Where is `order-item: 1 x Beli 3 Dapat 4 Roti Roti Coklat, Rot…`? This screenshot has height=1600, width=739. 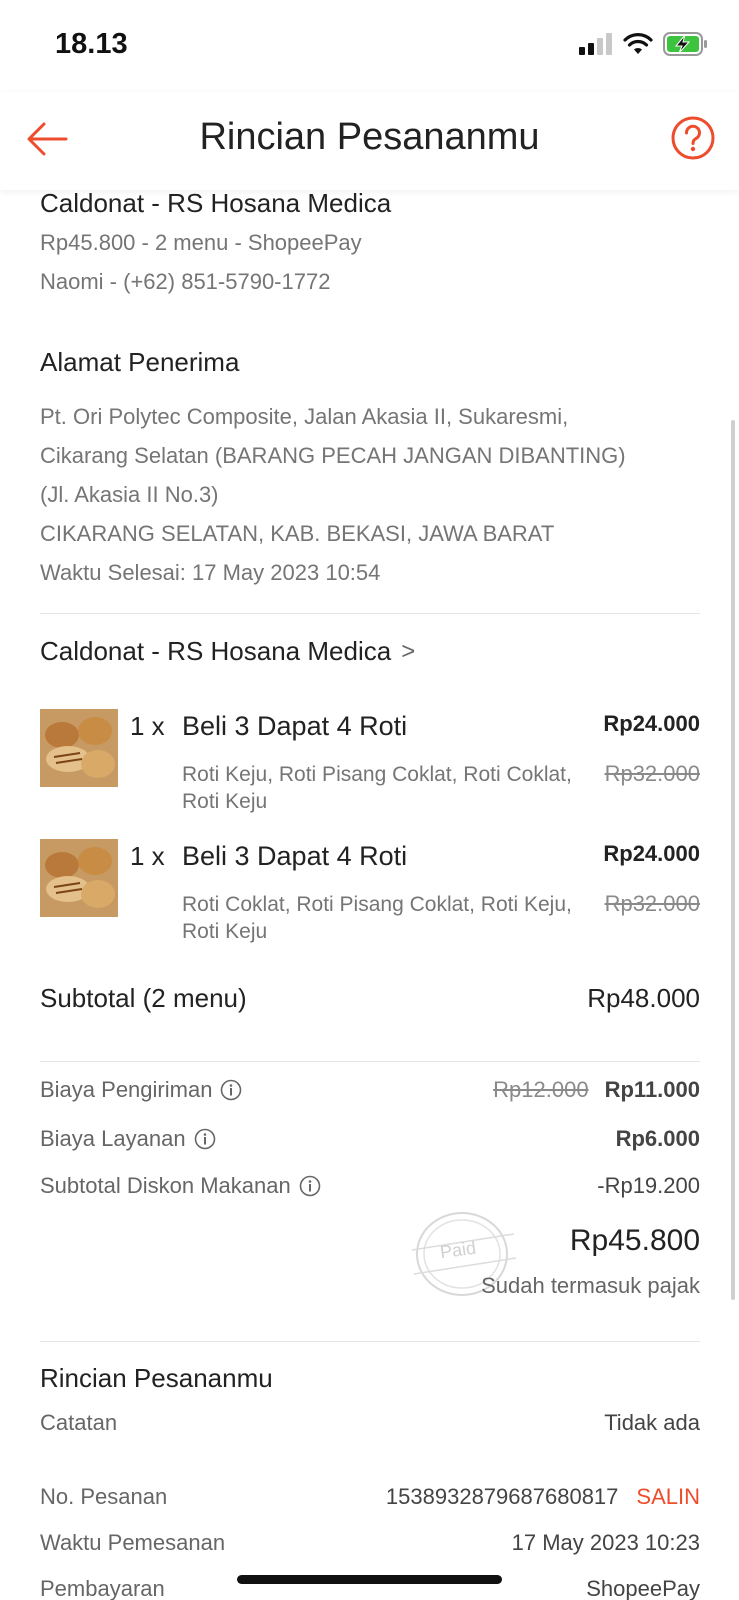 order-item: 1 x Beli 3 Dapat 4 Roti Roti Coklat, Rot… is located at coordinates (370, 899).